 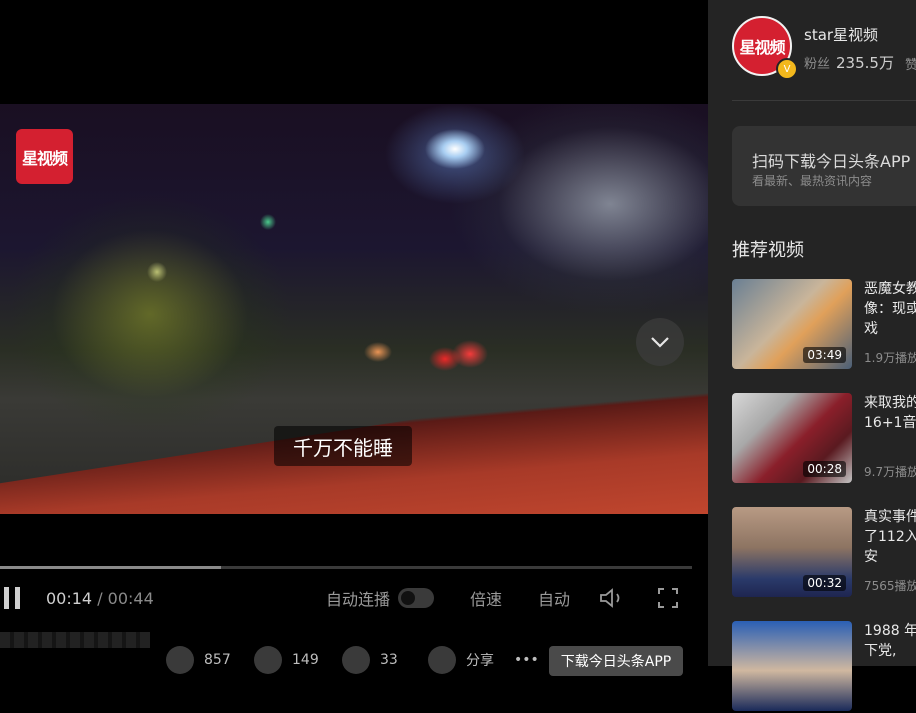 I want to click on speed-label: 倍速, so click(x=486, y=599).